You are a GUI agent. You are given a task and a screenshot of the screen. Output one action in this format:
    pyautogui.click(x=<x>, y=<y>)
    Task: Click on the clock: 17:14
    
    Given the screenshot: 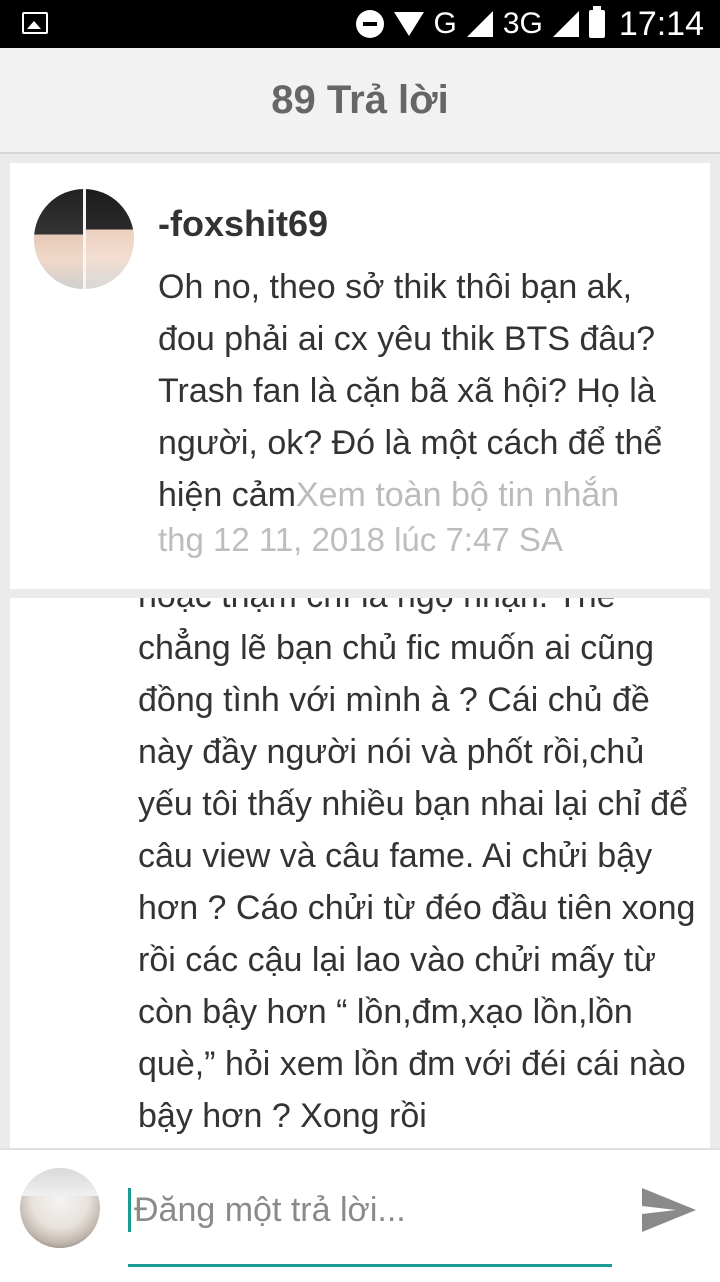 What is the action you would take?
    pyautogui.click(x=661, y=24)
    